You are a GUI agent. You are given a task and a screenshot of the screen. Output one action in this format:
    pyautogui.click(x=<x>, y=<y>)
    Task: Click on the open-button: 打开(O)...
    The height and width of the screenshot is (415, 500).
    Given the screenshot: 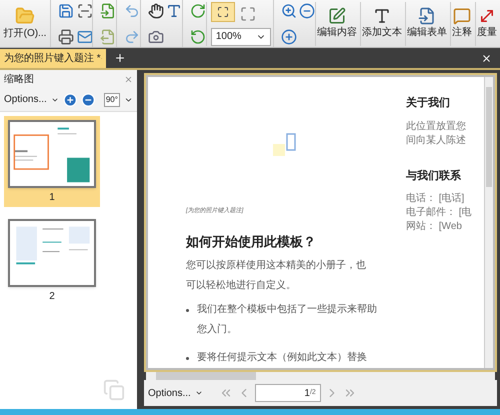 What is the action you would take?
    pyautogui.click(x=25, y=23)
    